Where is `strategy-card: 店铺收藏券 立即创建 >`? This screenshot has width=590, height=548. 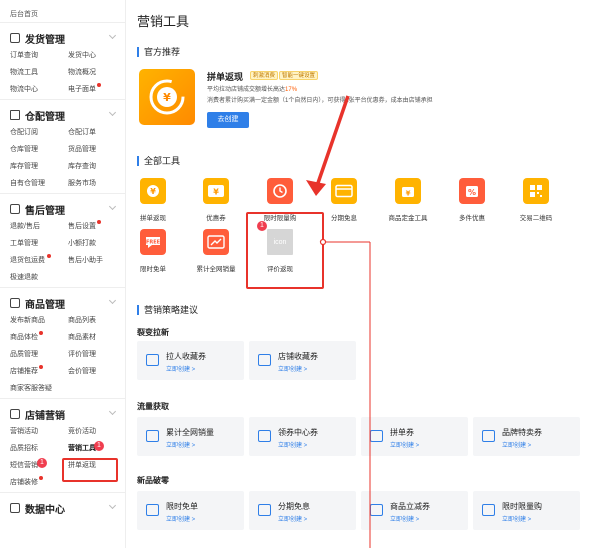 strategy-card: 店铺收藏券 立即创建 > is located at coordinates (302, 360).